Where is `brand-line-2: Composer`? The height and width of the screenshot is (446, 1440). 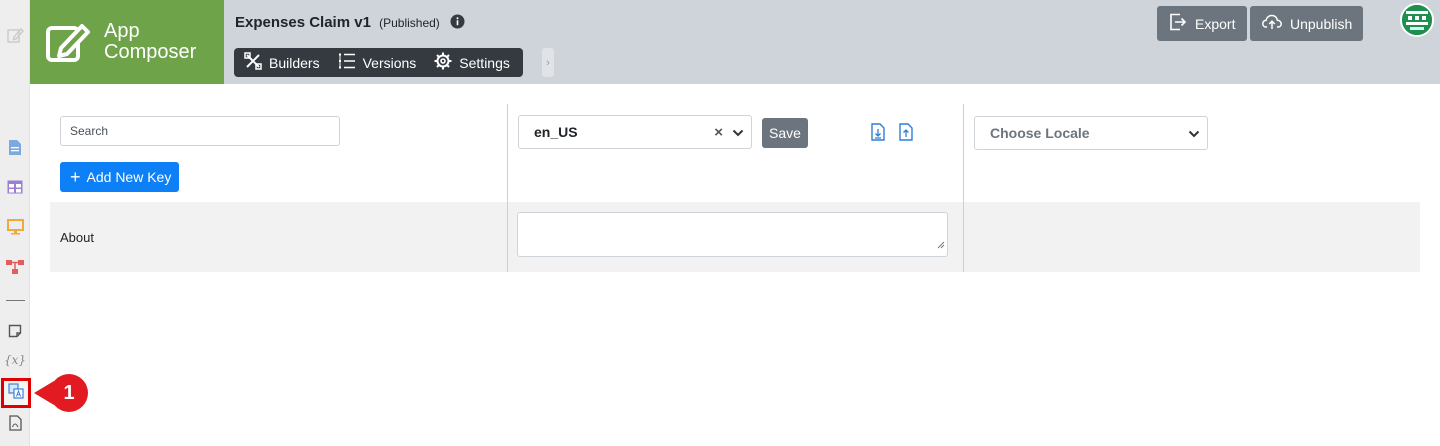
brand-line-2: Composer is located at coordinates (150, 52).